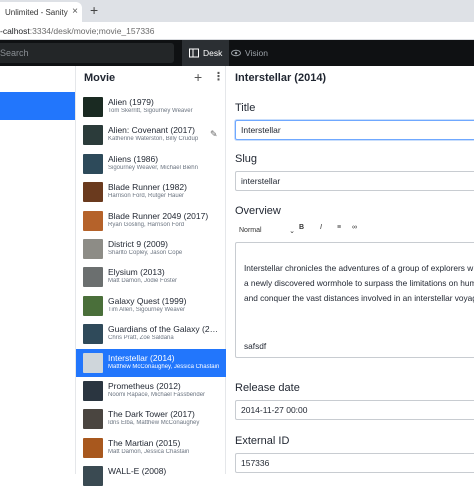 The height and width of the screenshot is (490, 474). I want to click on url-host: -calhost, so click(15, 30).